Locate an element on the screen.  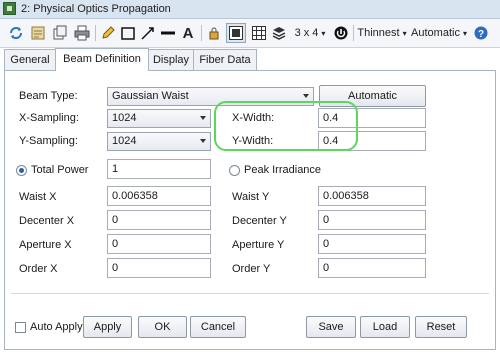
toolbar: A 3 x 4 ▾ Thinnest ▾ Automatic ▾ ? is located at coordinates (250, 33).